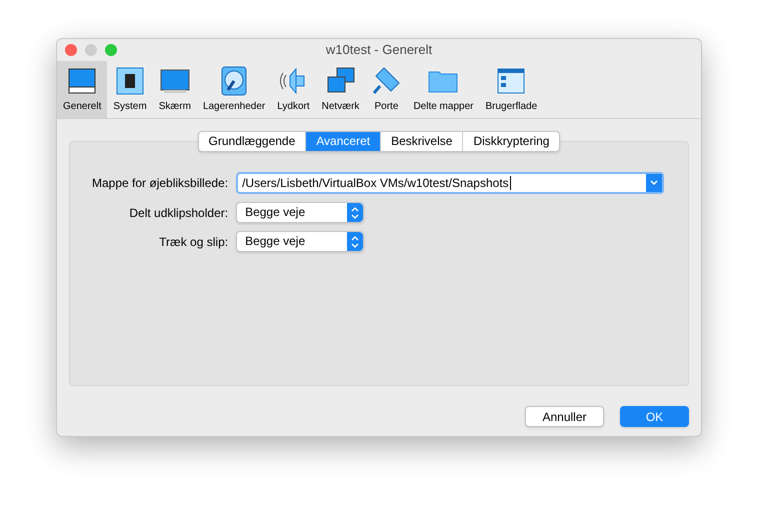  Describe the element at coordinates (654, 183) in the screenshot. I see `chevron-down-icon` at that location.